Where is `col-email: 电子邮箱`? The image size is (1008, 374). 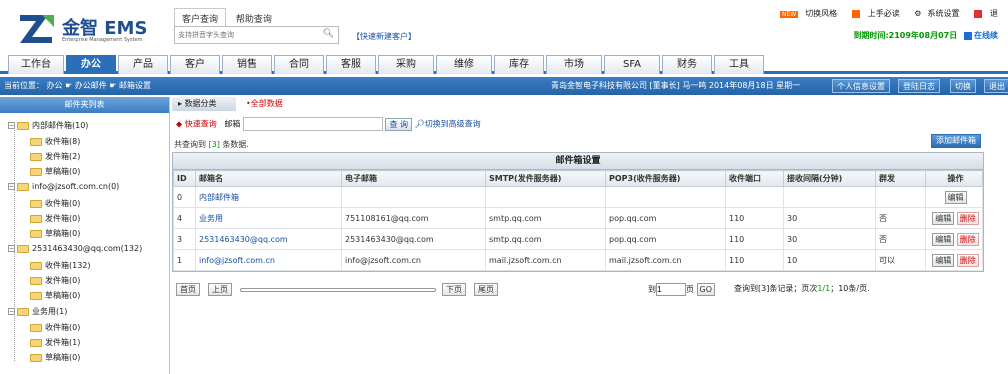
col-email: 电子邮箱 is located at coordinates (413, 178).